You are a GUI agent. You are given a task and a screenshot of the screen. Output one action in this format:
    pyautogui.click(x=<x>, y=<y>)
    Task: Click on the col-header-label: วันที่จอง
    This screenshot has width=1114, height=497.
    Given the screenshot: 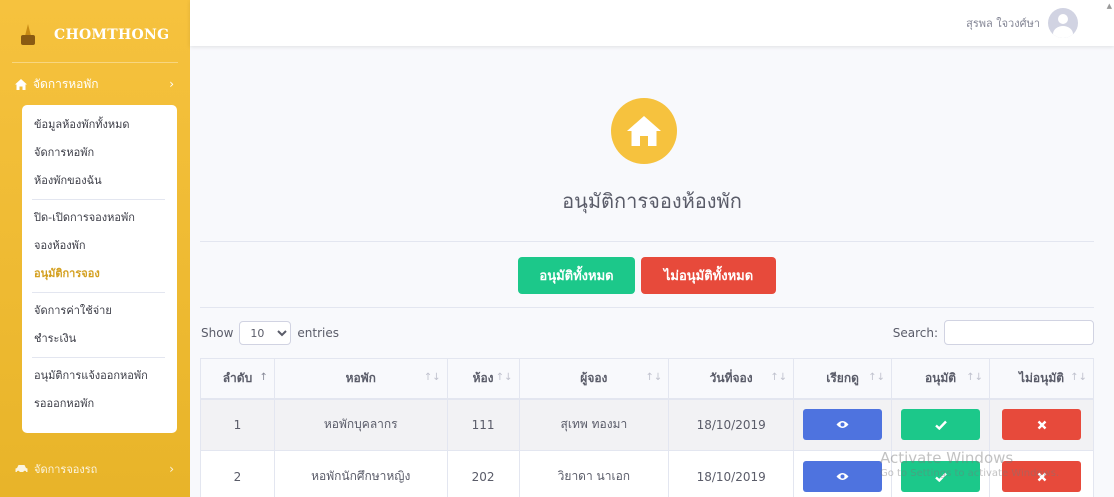 What is the action you would take?
    pyautogui.click(x=731, y=377)
    